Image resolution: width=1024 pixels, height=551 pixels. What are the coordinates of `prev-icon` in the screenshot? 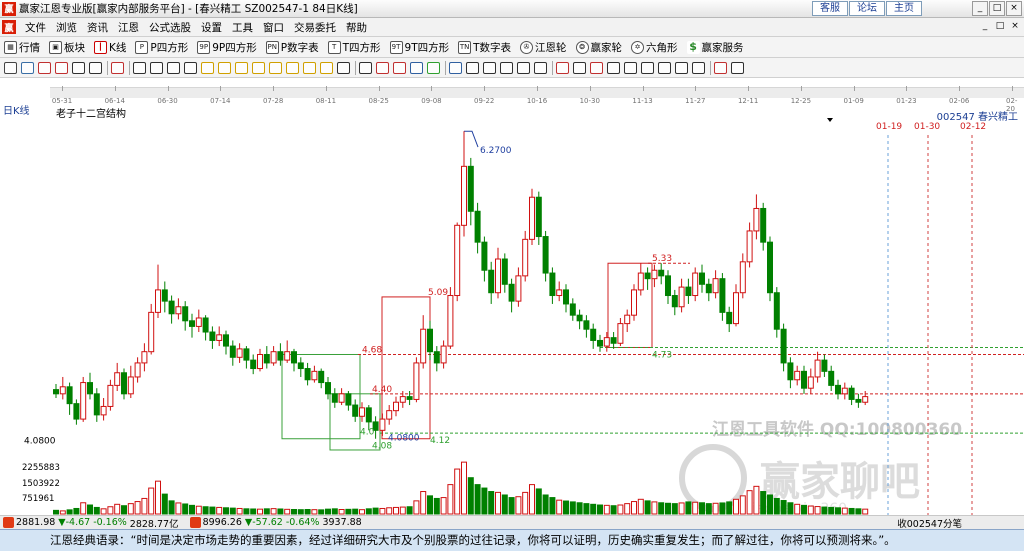 It's located at (156, 68).